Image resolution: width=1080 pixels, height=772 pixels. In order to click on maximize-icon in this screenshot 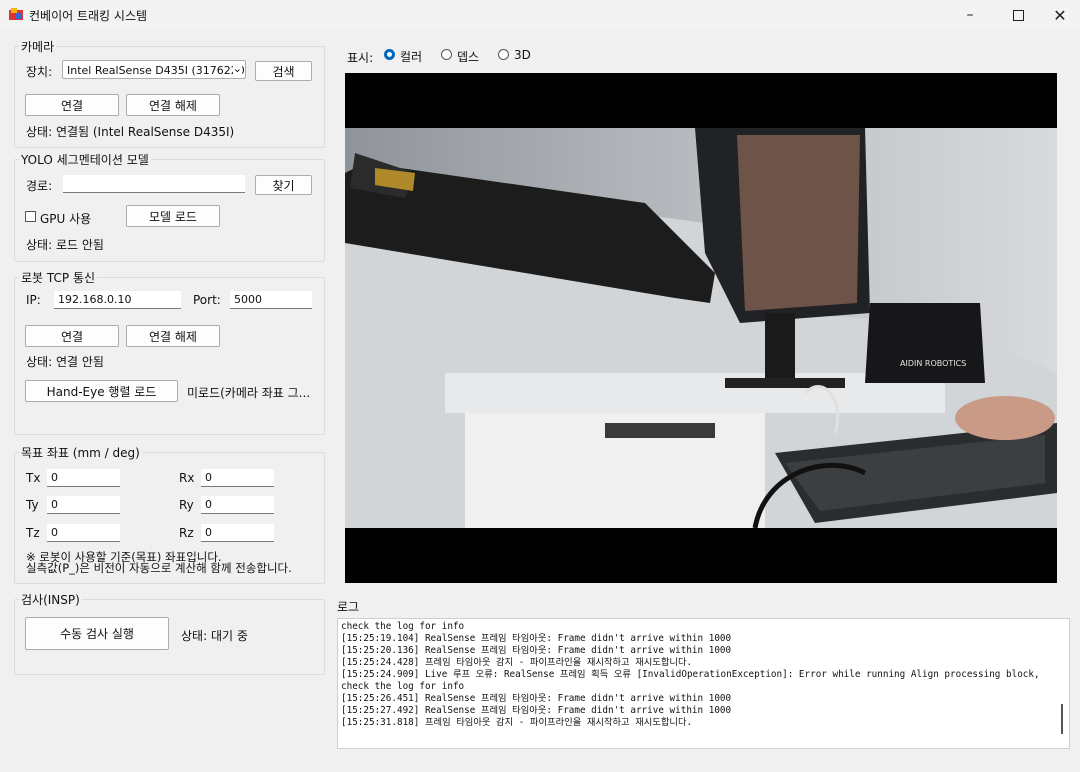, I will do `click(1018, 15)`.